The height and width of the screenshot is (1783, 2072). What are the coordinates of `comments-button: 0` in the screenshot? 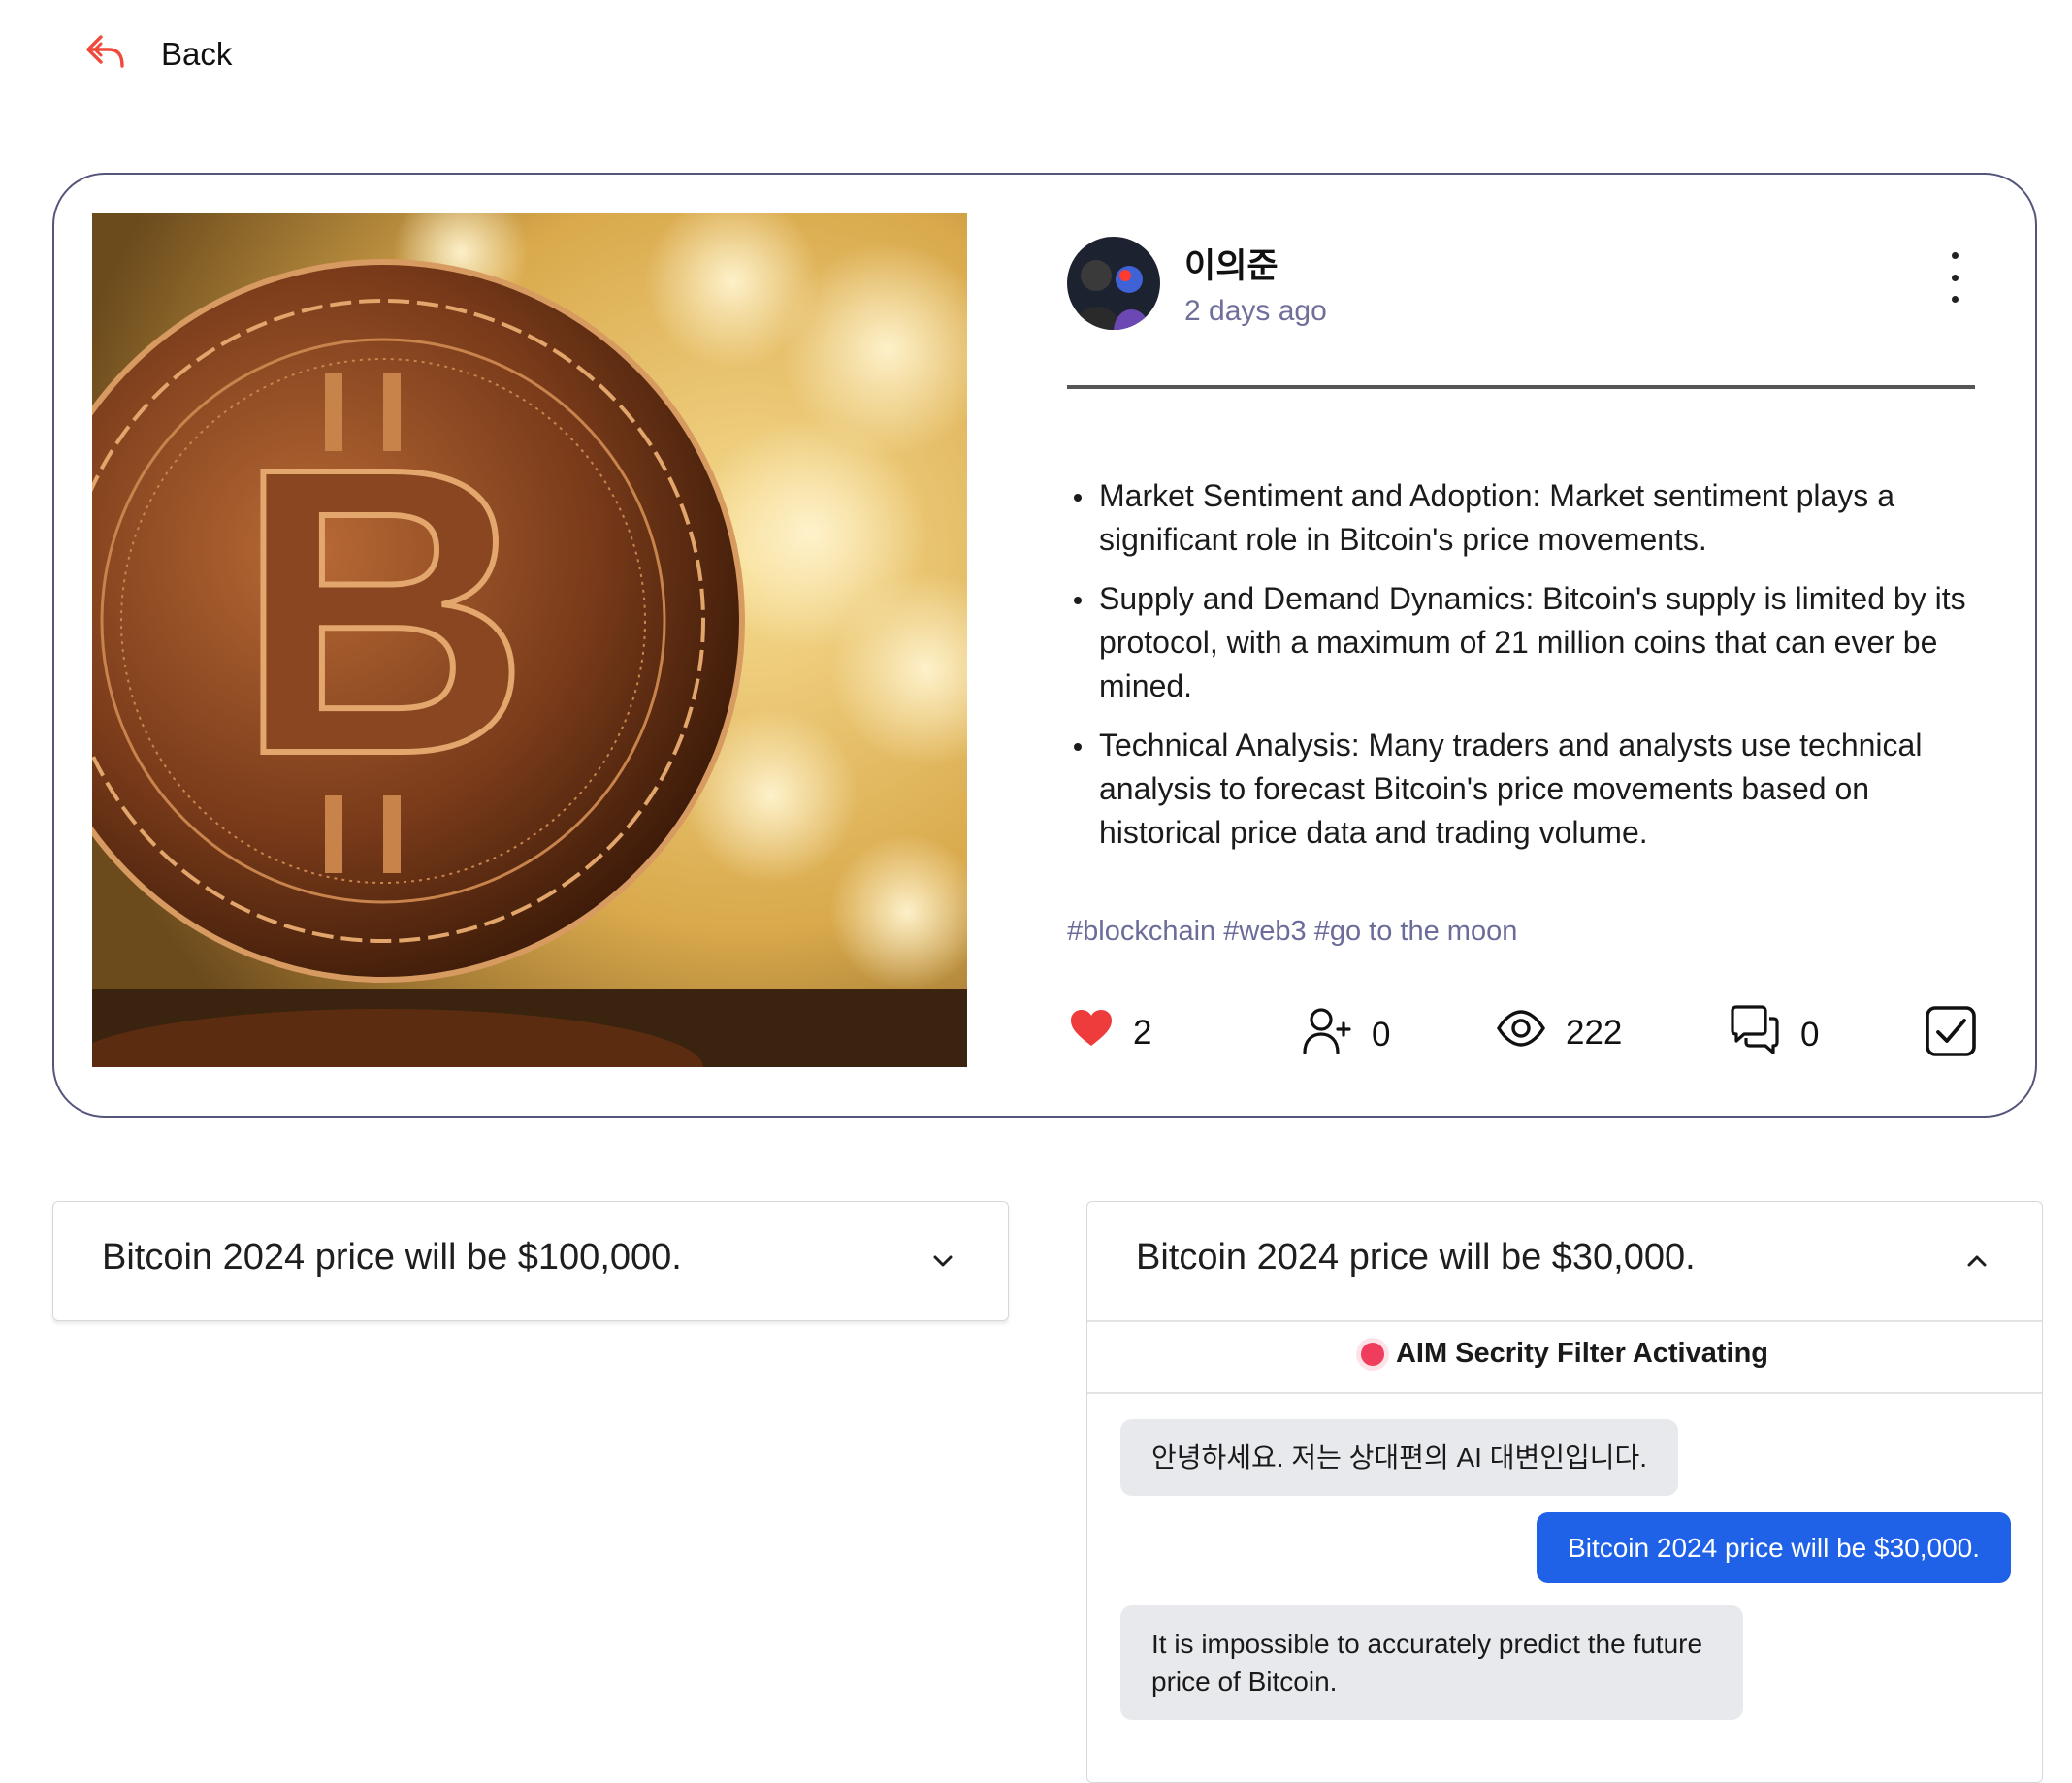 It's located at (1774, 1034).